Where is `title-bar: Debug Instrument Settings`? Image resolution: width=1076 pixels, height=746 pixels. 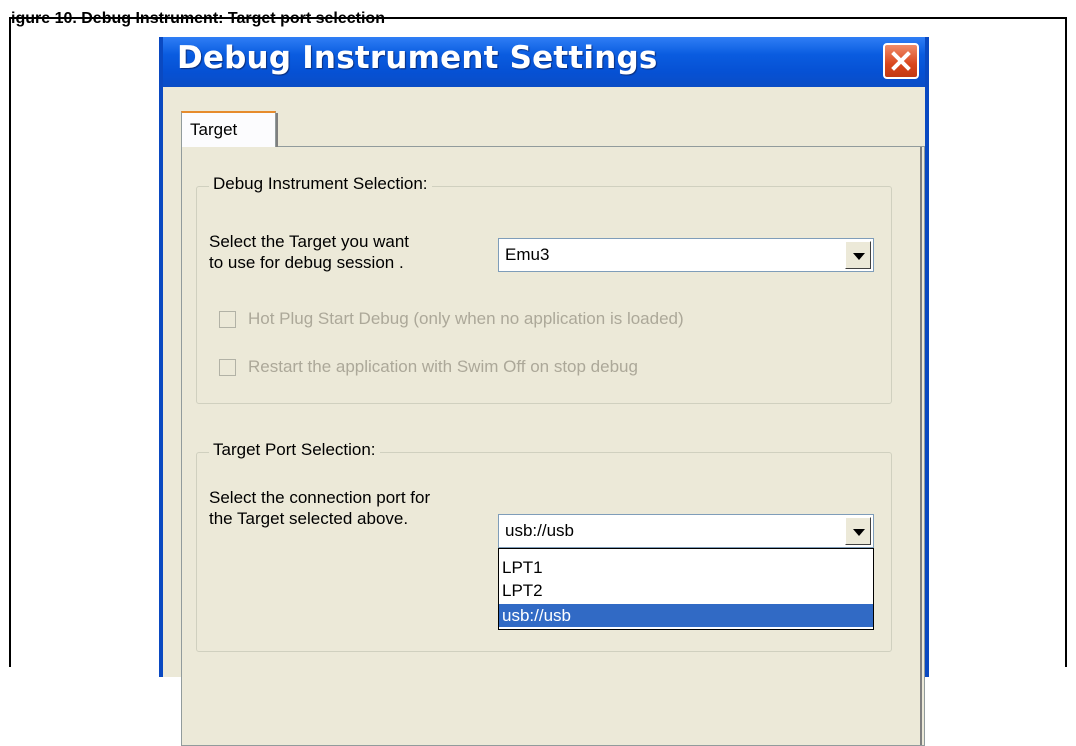
title-bar: Debug Instrument Settings is located at coordinates (544, 62).